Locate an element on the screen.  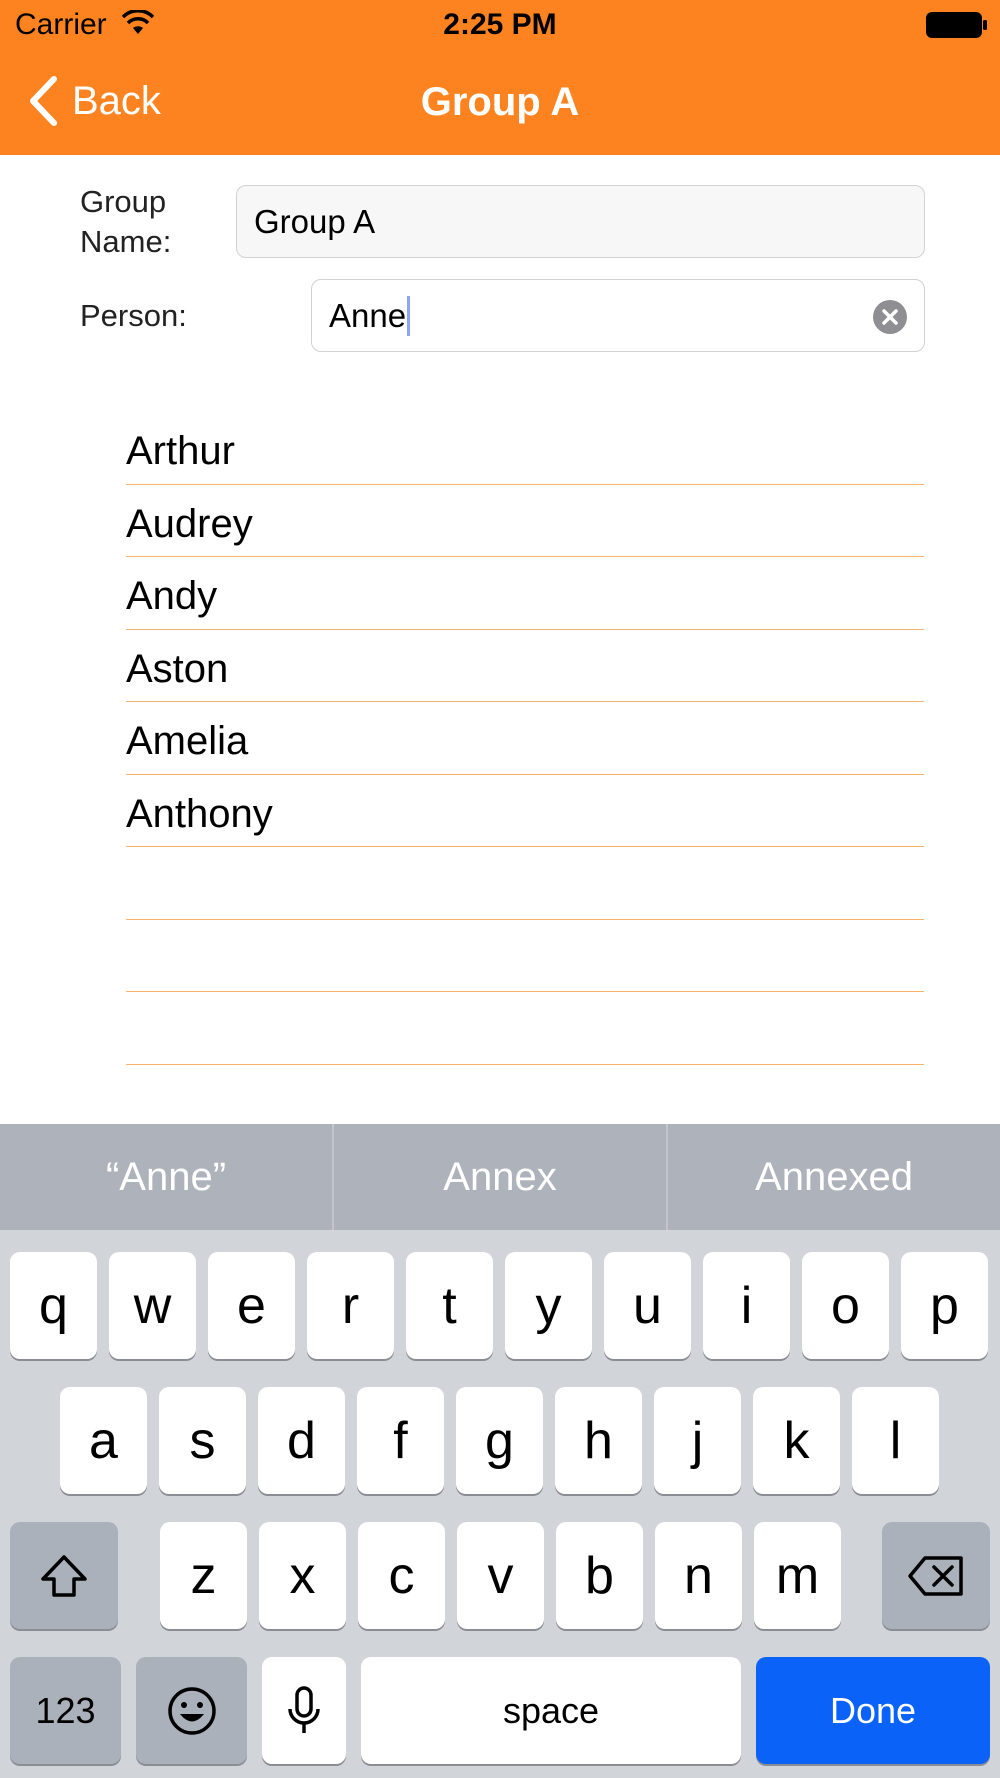
backspace-key is located at coordinates (936, 1575).